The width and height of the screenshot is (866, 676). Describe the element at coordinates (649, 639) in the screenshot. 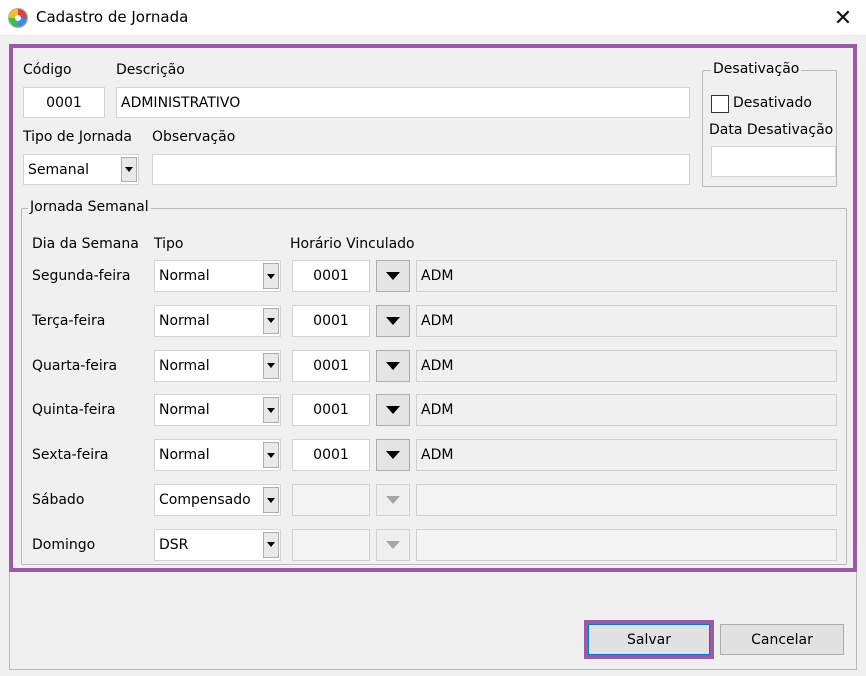

I see `salvar-button: Salvar` at that location.